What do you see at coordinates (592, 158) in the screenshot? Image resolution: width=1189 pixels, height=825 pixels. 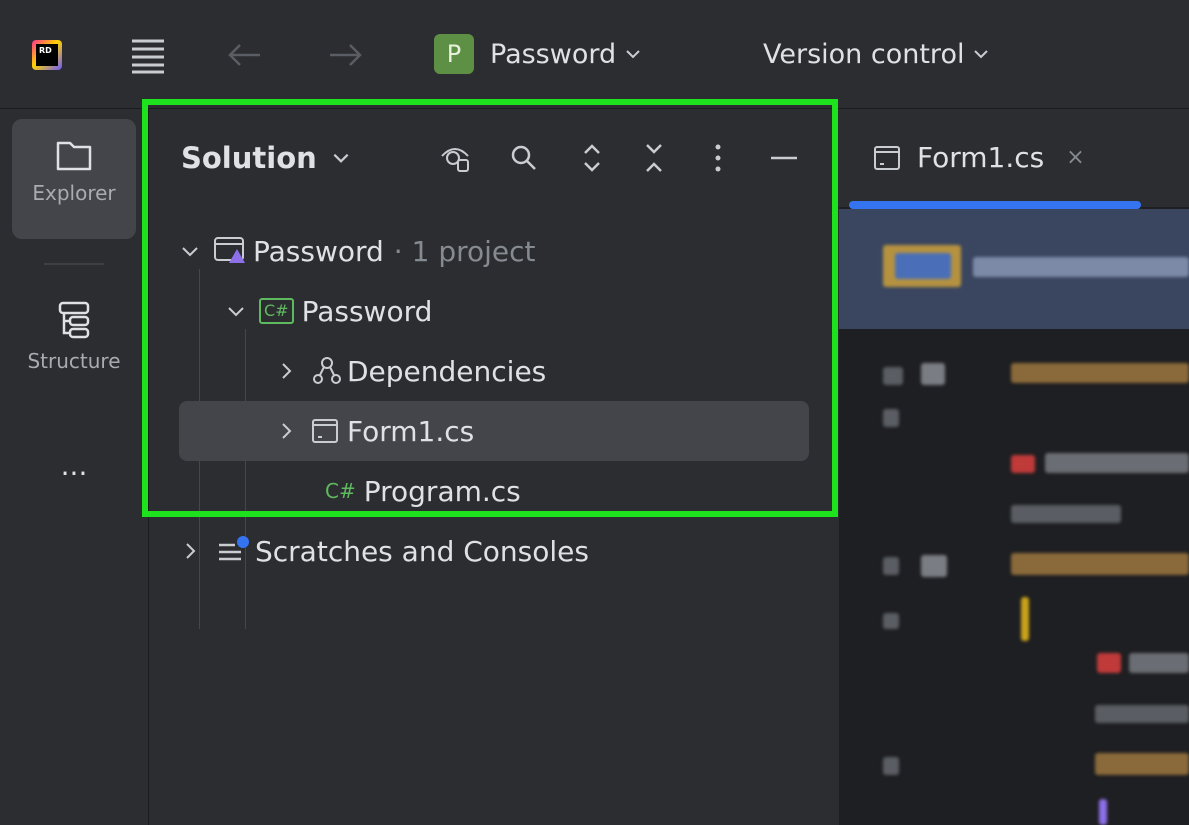 I see `expand-all-icon` at bounding box center [592, 158].